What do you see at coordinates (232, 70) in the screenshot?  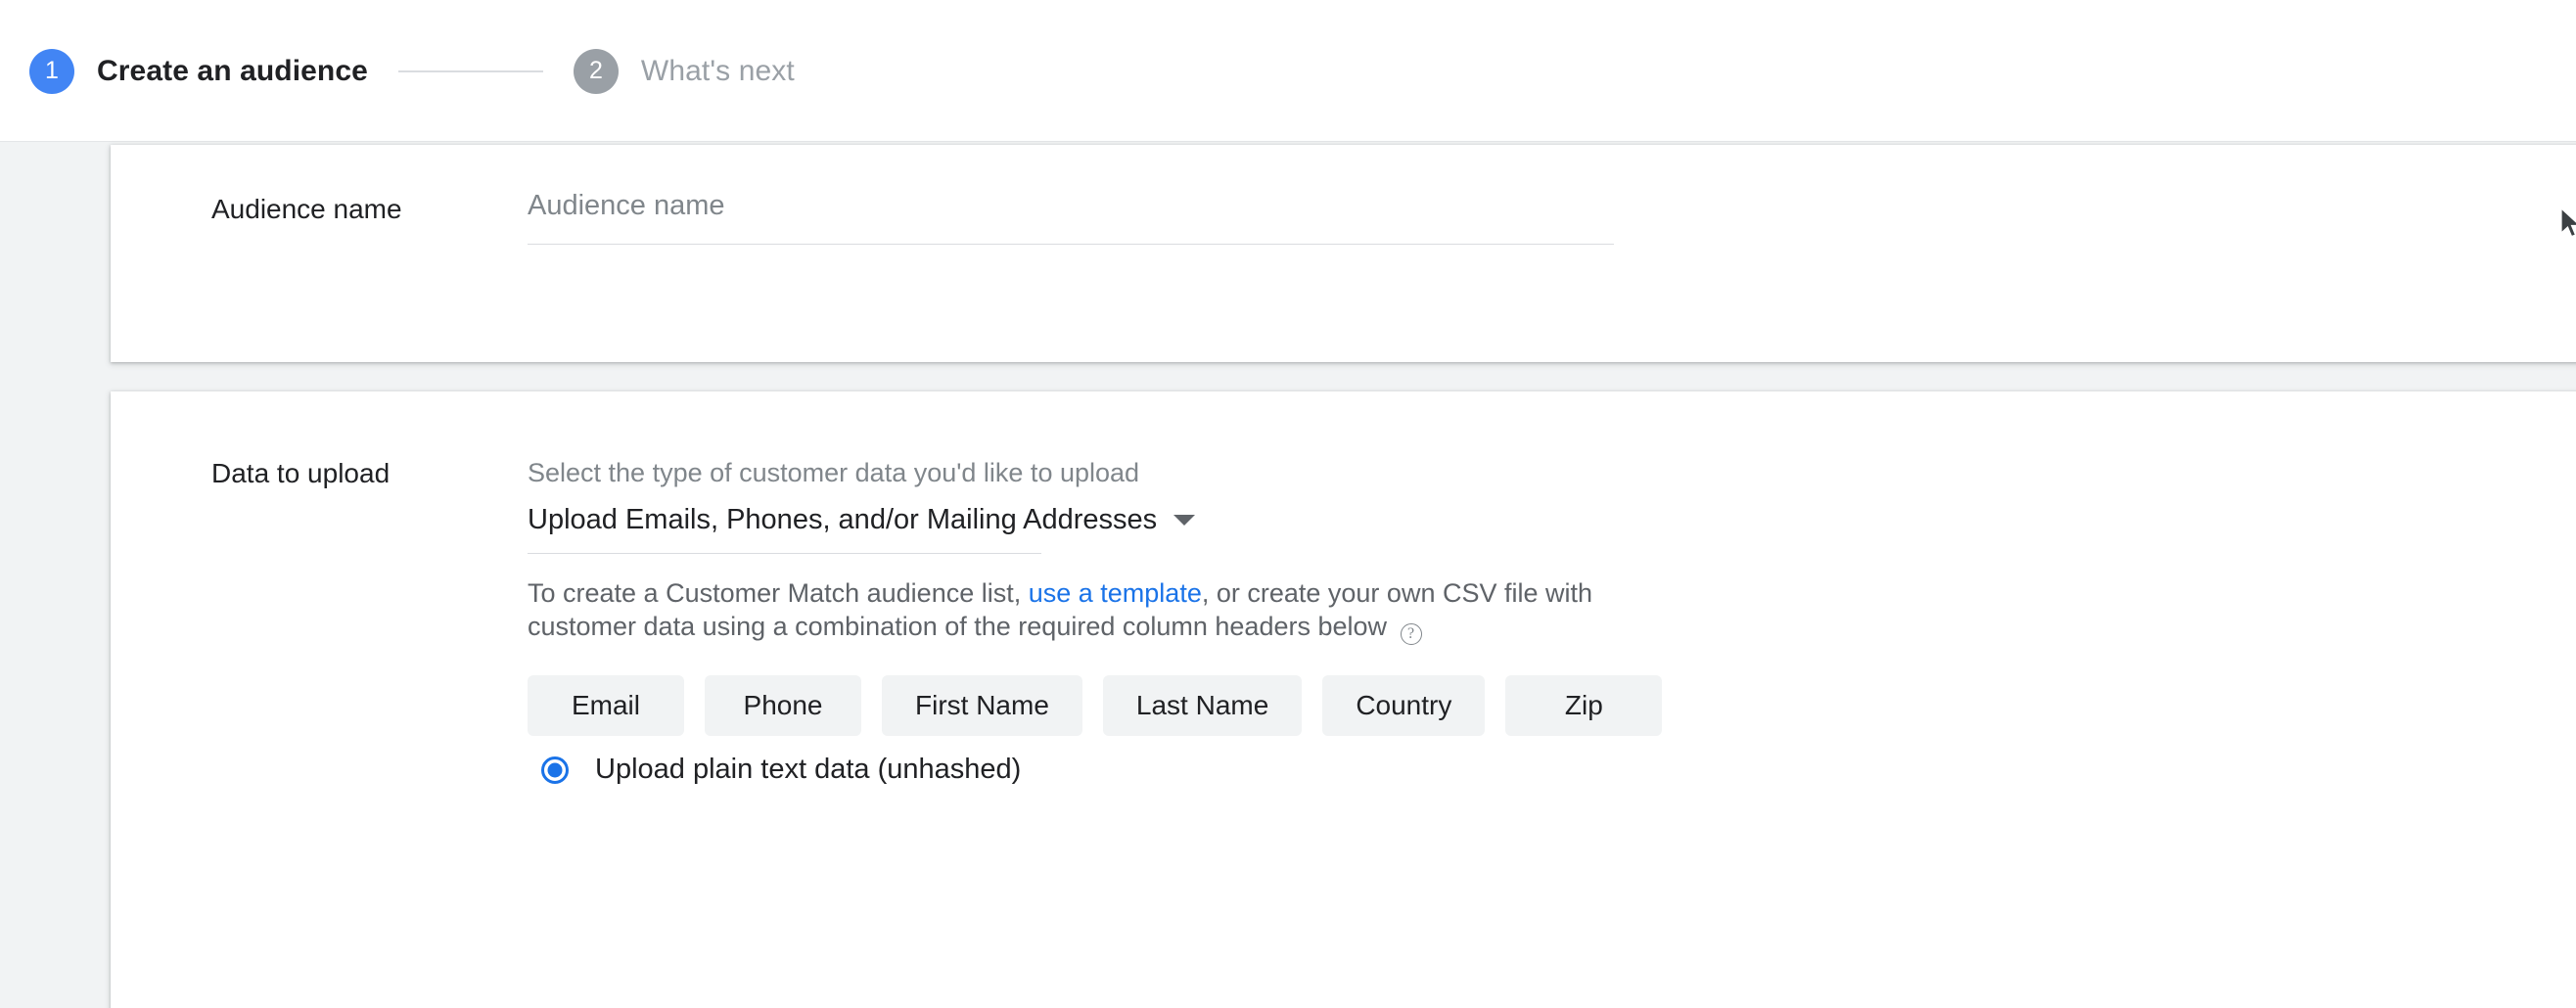 I see `step-1-label: Create an audience` at bounding box center [232, 70].